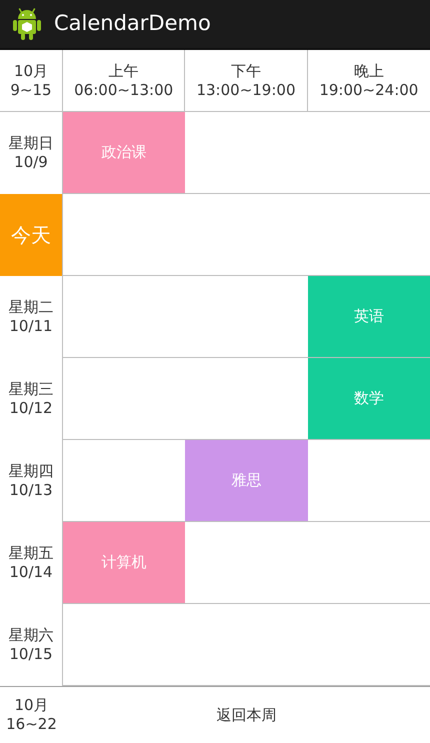 This screenshot has height=743, width=430. I want to click on course-block: 雅思, so click(246, 481).